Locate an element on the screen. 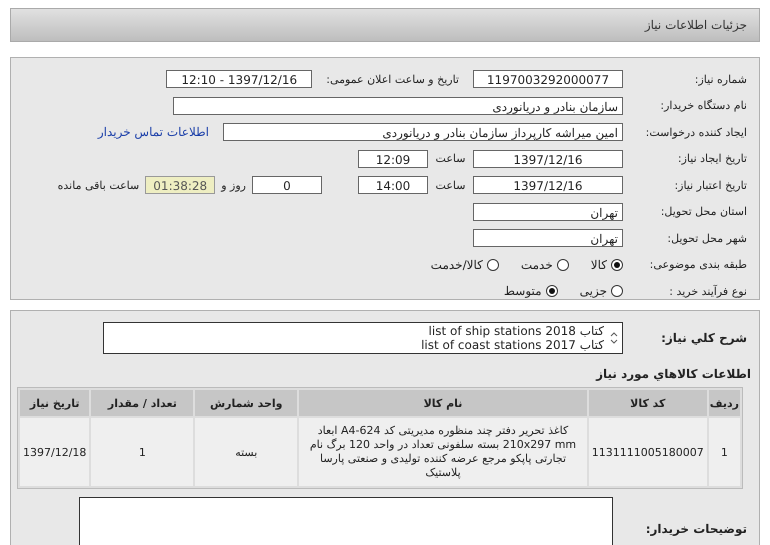 The image size is (770, 545). input-field: 14:00 is located at coordinates (393, 185).